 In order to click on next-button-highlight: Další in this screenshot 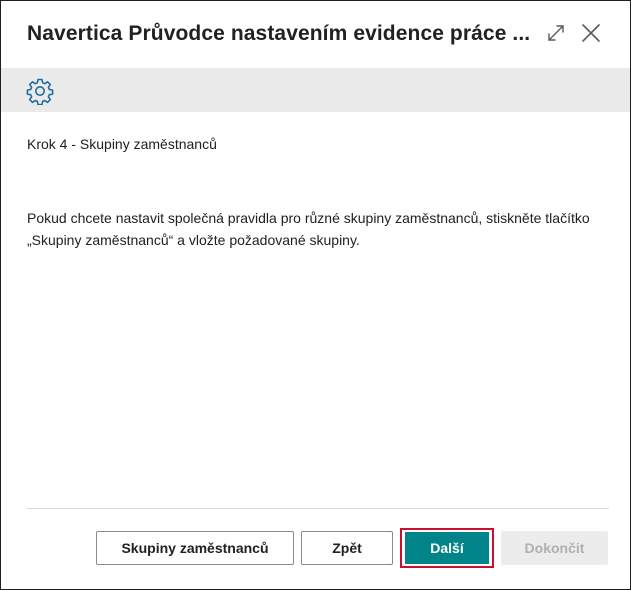, I will do `click(447, 548)`.